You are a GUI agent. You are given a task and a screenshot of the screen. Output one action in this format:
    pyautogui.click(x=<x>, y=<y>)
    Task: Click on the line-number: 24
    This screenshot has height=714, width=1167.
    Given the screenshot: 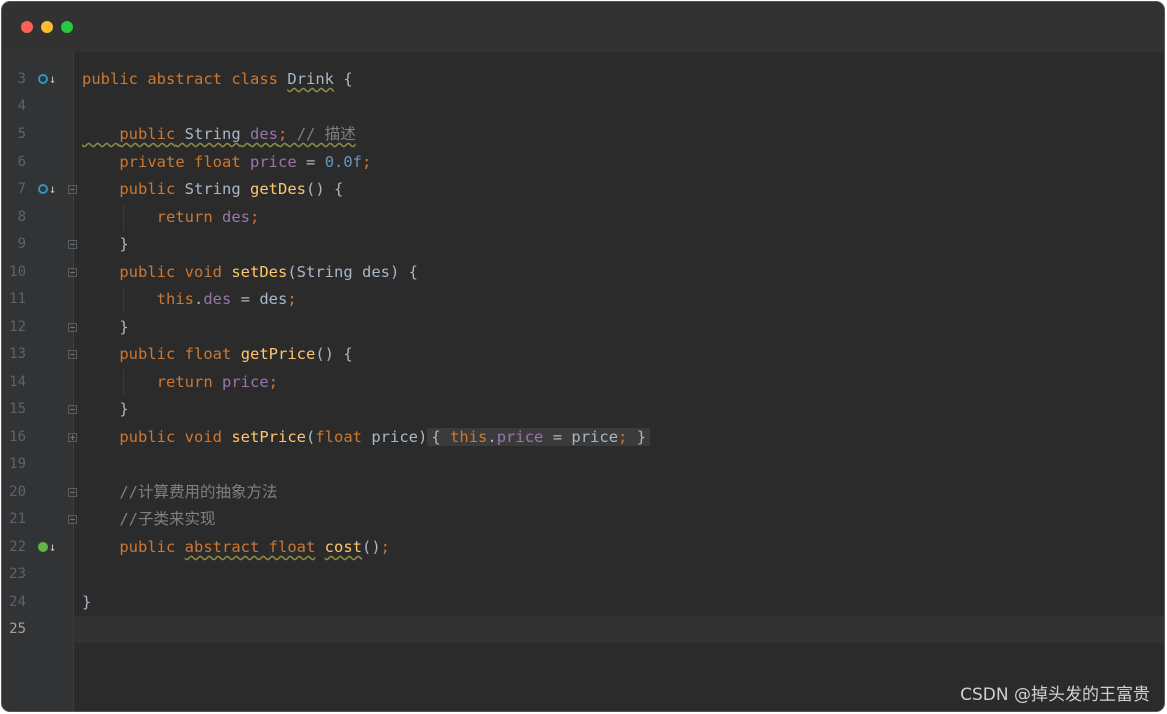 What is the action you would take?
    pyautogui.click(x=17, y=602)
    